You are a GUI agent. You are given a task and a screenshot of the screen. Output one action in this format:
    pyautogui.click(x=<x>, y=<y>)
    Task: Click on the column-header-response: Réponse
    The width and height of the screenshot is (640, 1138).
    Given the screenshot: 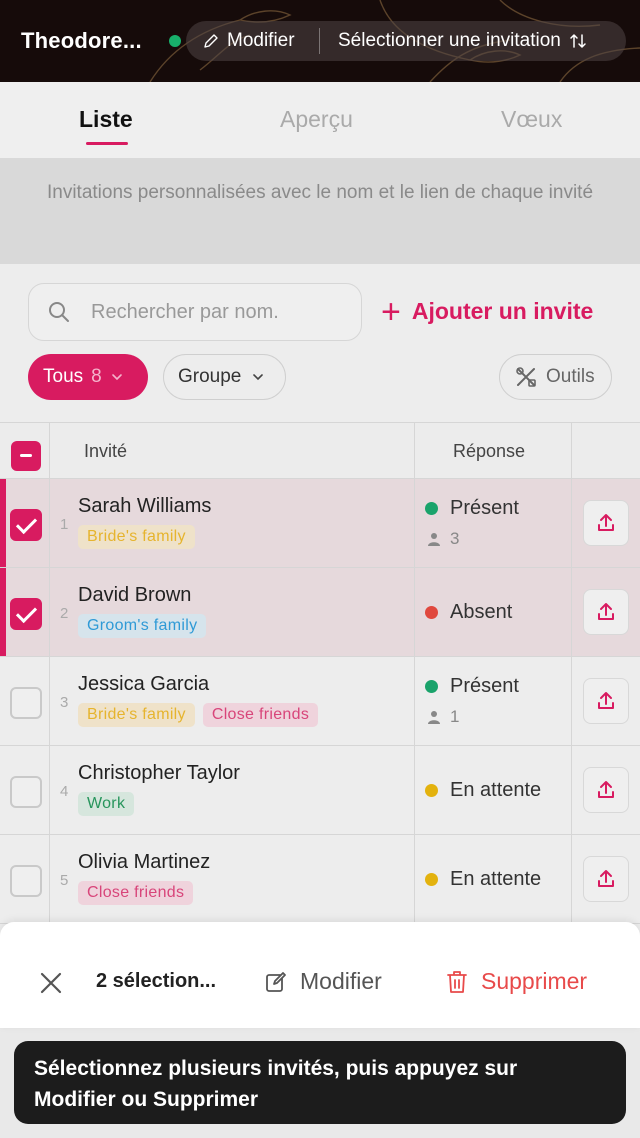 What is the action you would take?
    pyautogui.click(x=489, y=451)
    